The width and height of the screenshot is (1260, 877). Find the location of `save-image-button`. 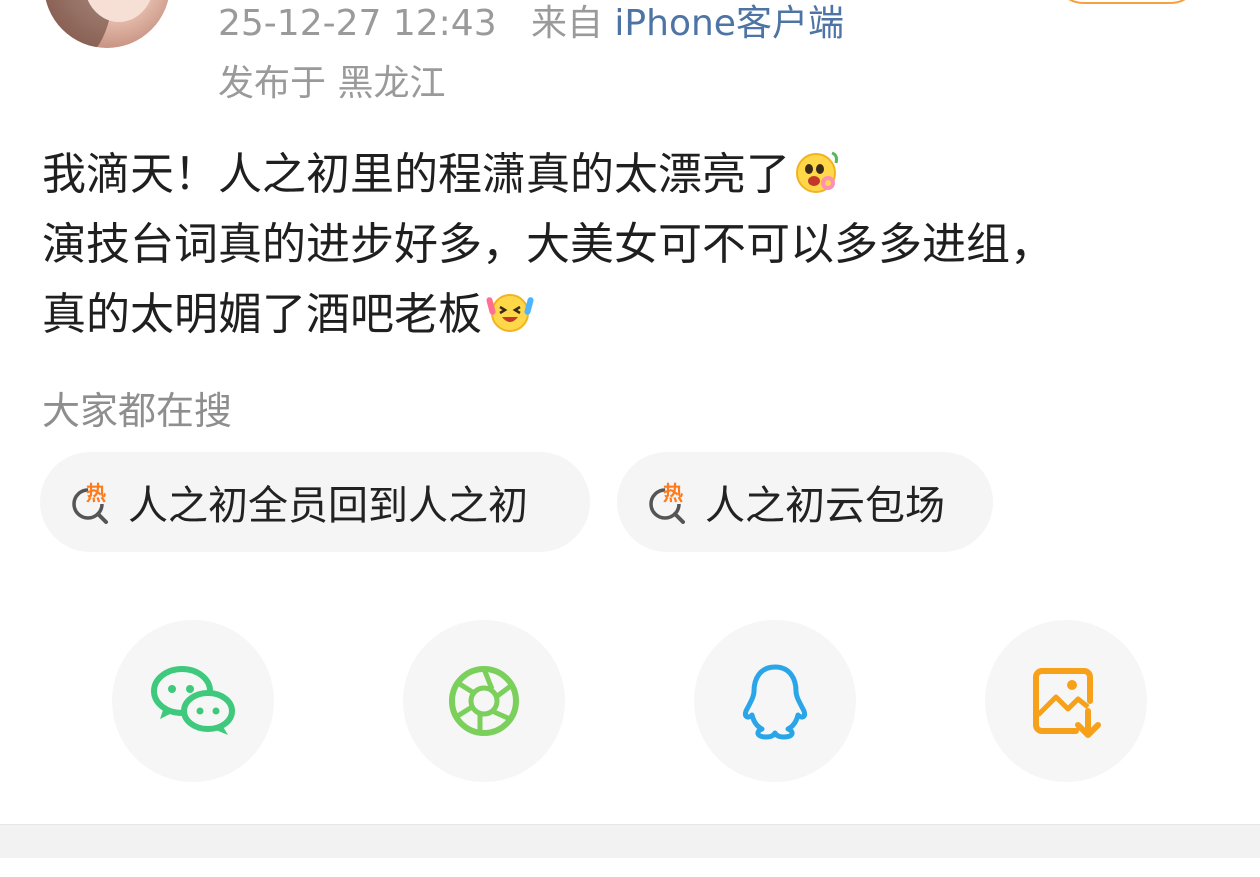

save-image-button is located at coordinates (1066, 701).